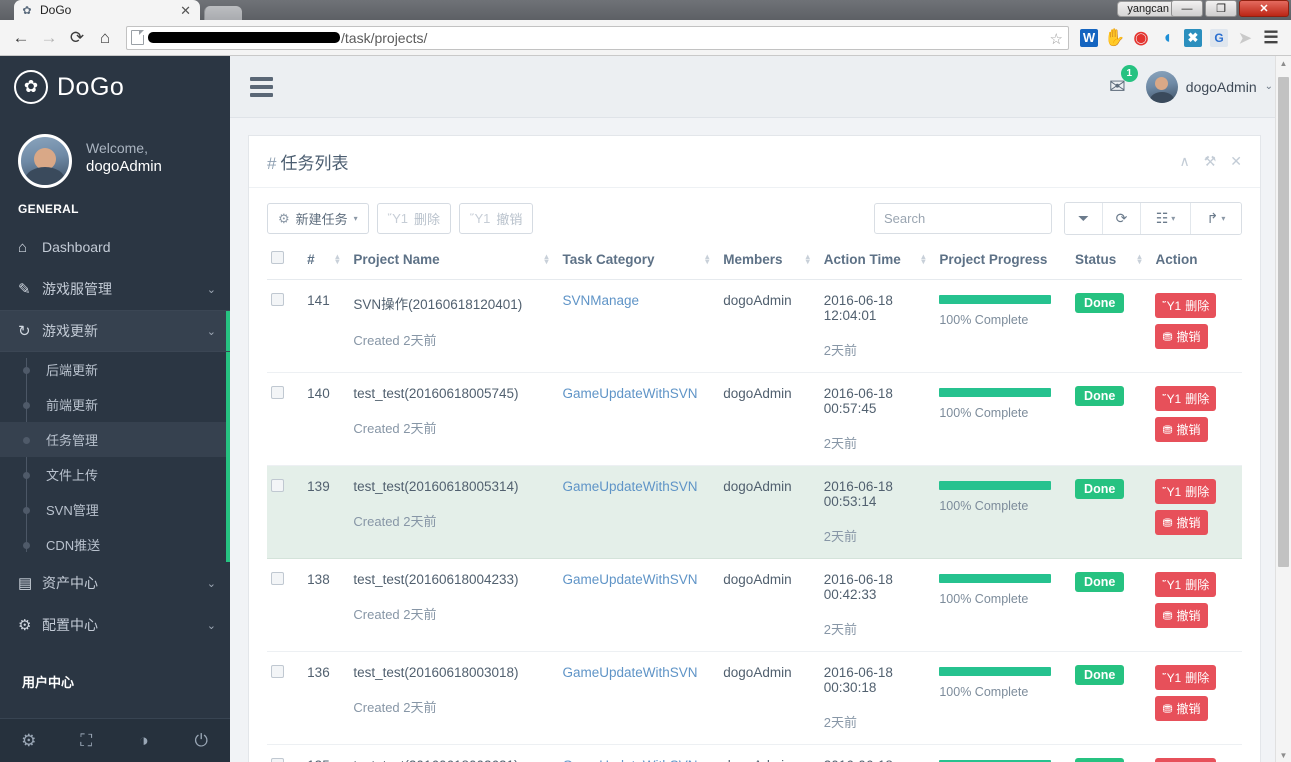  I want to click on page-scrollbar: ▲ ▼, so click(1283, 409).